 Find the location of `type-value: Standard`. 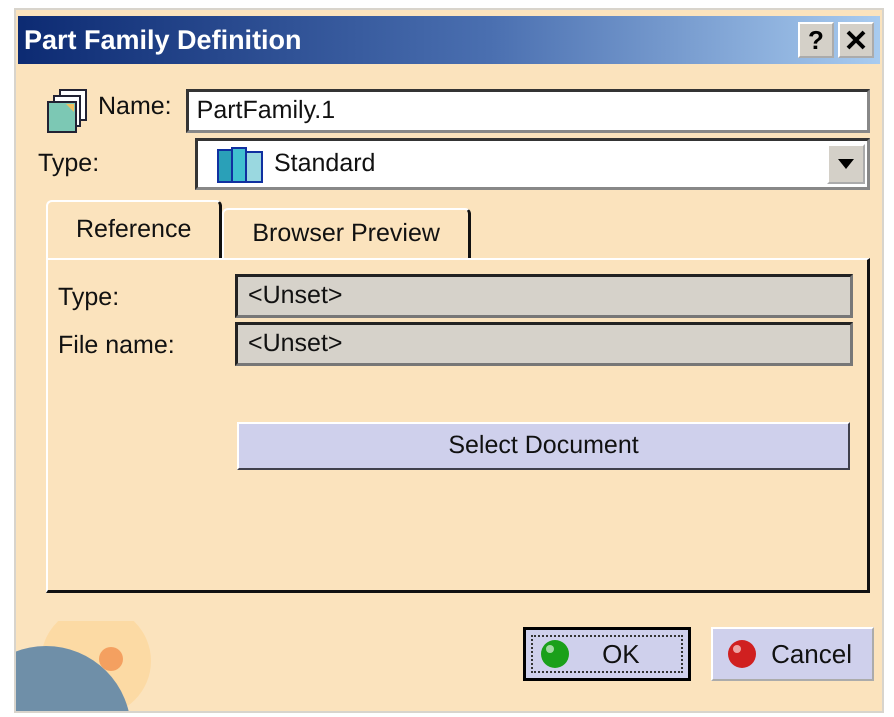

type-value: Standard is located at coordinates (325, 164).